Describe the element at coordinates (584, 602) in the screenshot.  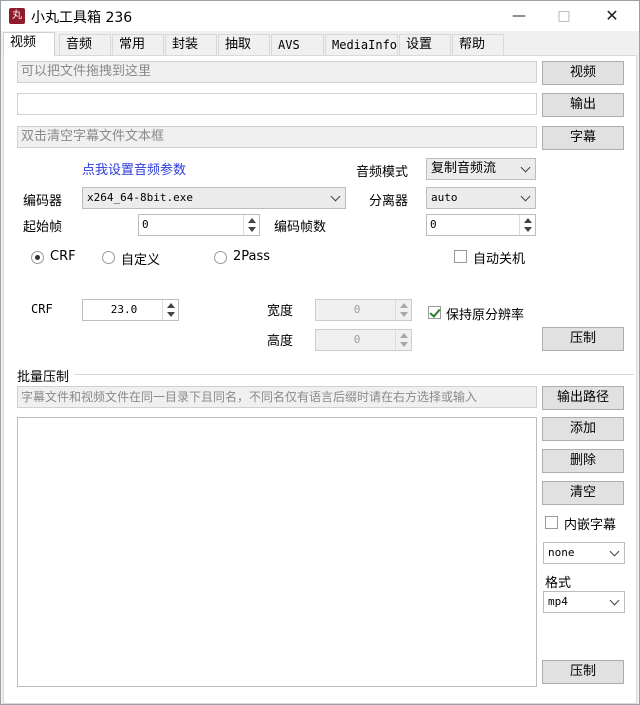
I see `format-select: mp4` at that location.